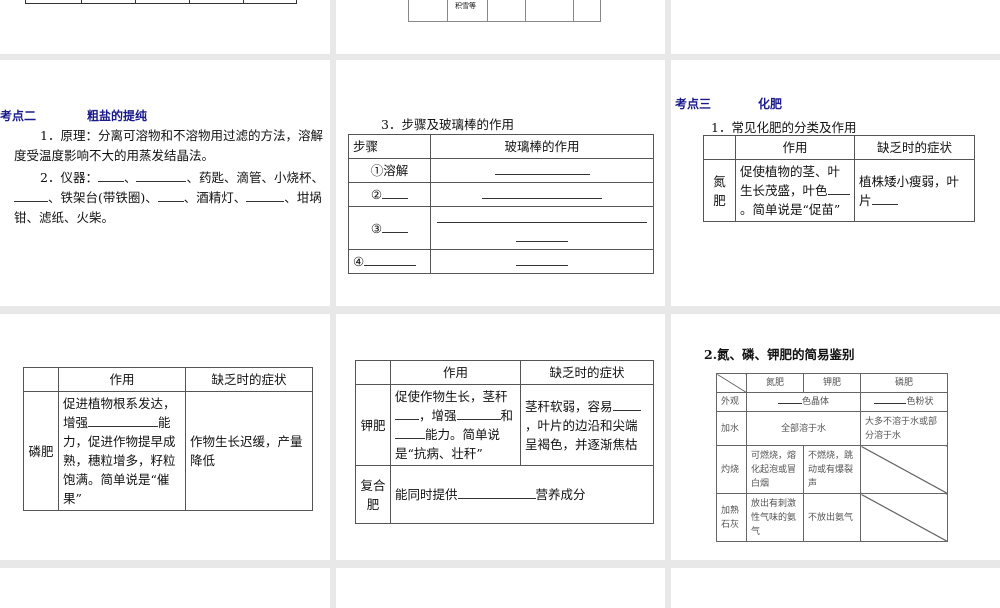  What do you see at coordinates (389, 194) in the screenshot?
I see `step-2: ②` at bounding box center [389, 194].